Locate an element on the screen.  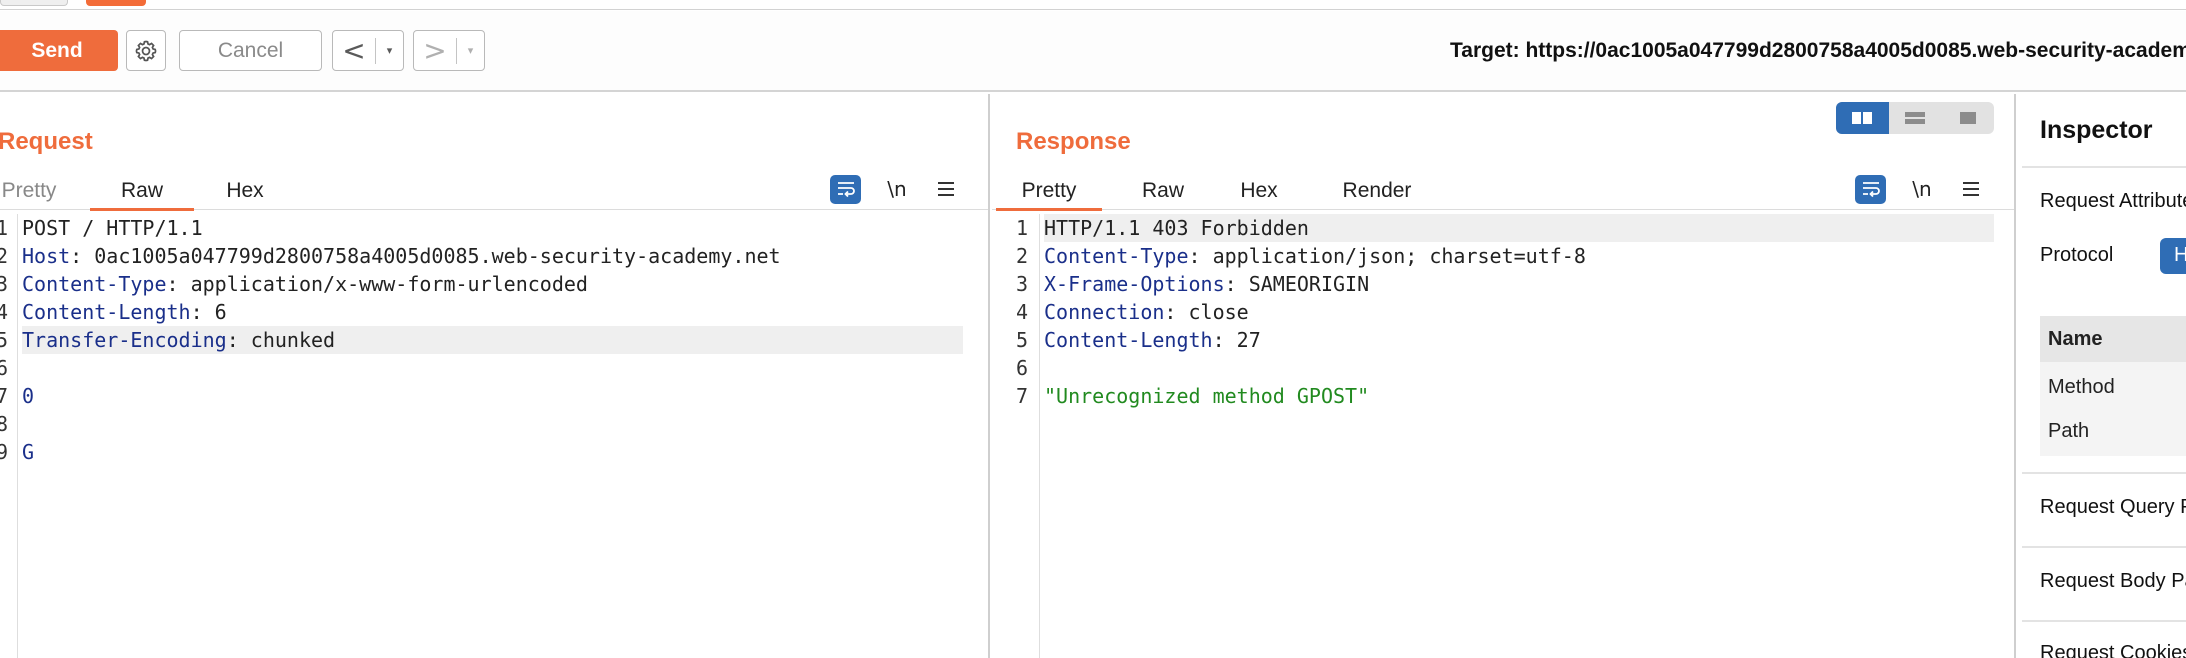
code-line: 4 Content-Length: 6 is located at coordinates (494, 312).